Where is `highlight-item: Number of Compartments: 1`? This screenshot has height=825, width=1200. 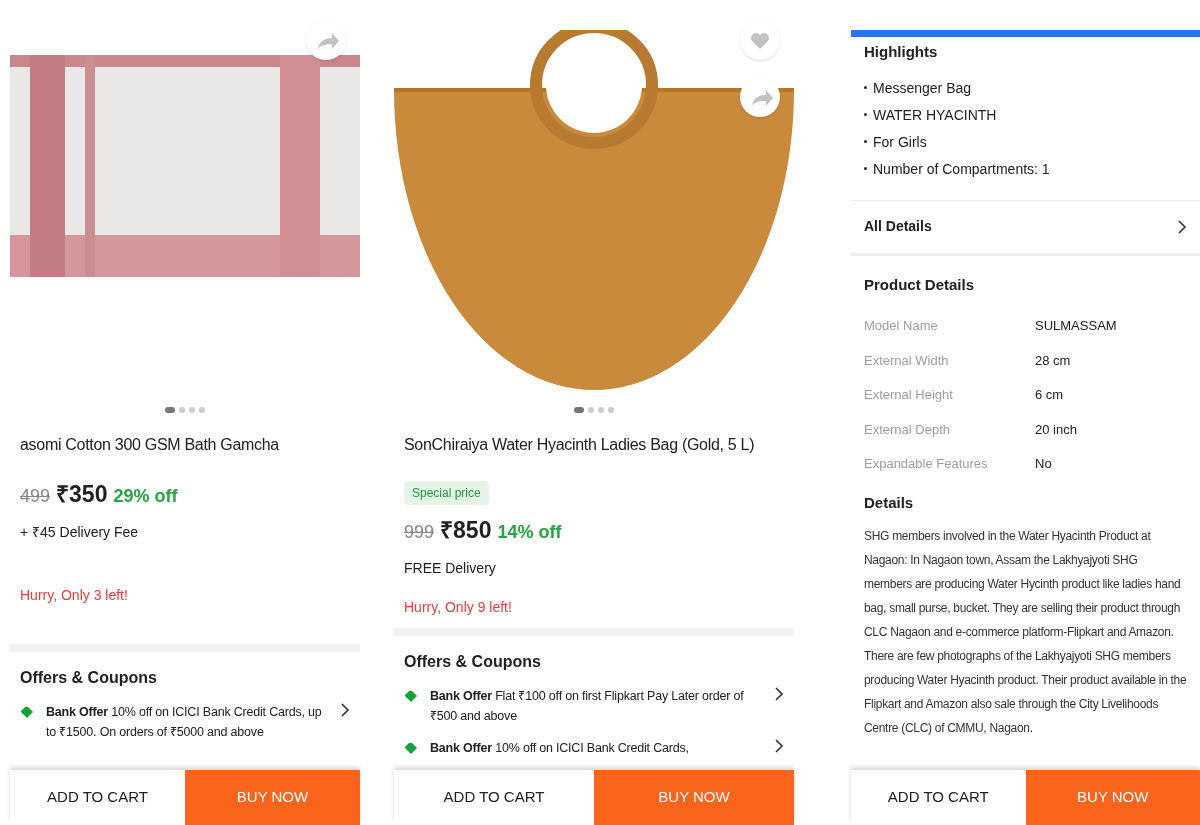
highlight-item: Number of Compartments: 1 is located at coordinates (961, 169).